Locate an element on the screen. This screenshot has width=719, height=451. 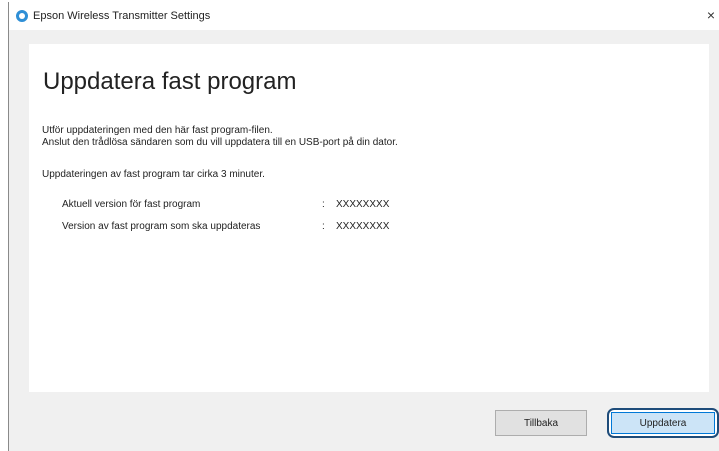
update-button: Uppdatera is located at coordinates (663, 423).